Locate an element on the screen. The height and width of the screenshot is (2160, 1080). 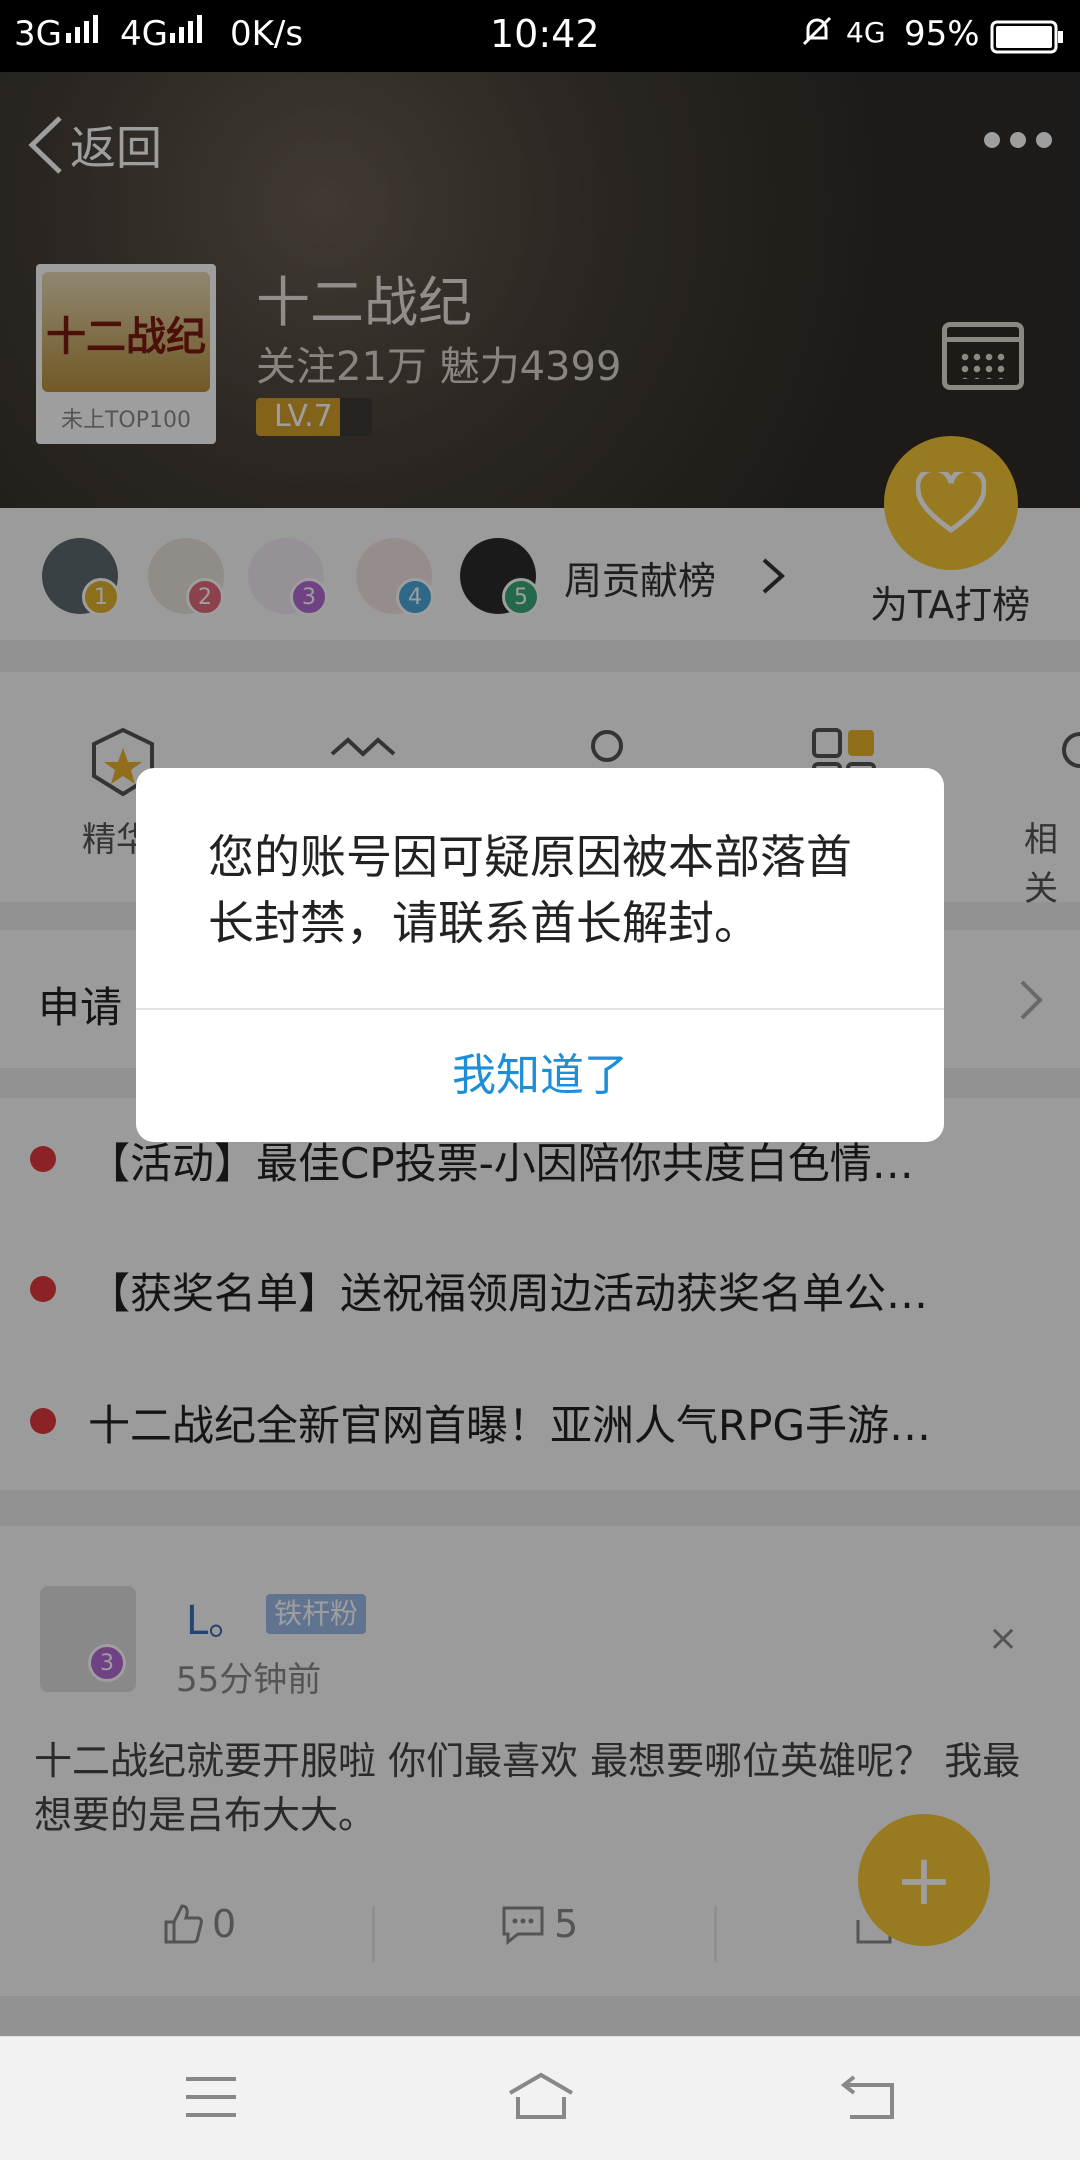
net-speed: 0K/s is located at coordinates (267, 34).